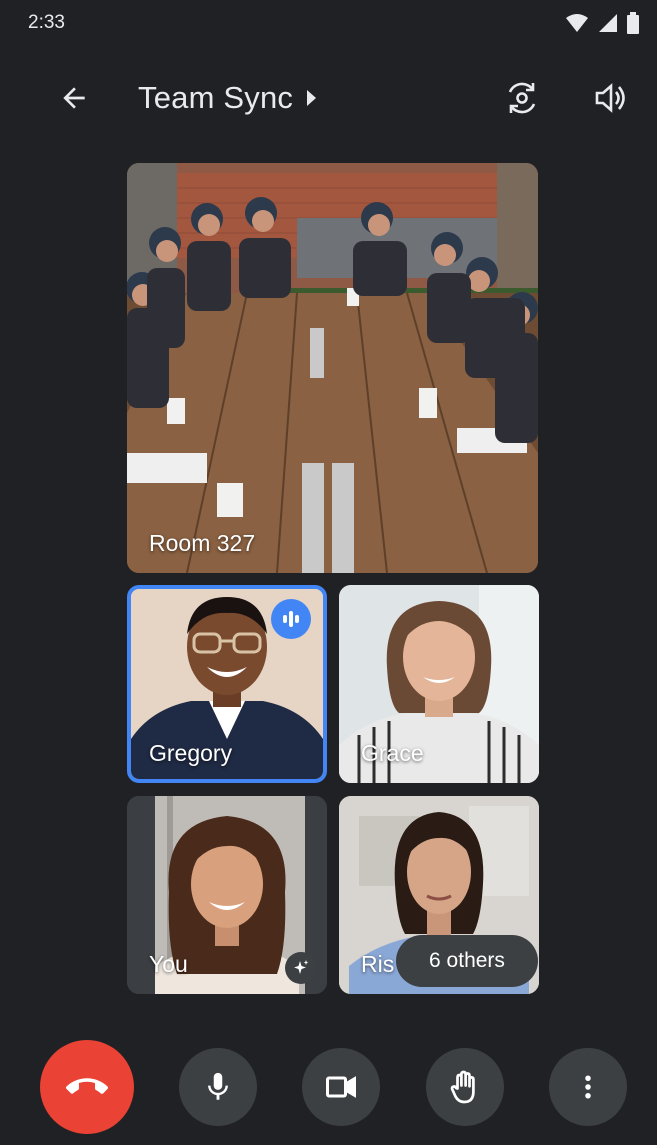 This screenshot has height=1145, width=657. I want to click on participant-name: Room 327, so click(202, 543).